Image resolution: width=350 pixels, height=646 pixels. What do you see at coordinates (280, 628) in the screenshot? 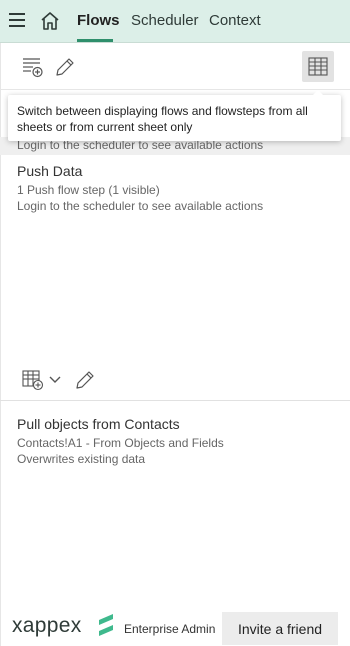
I see `invite-friend-button: Invite a friend` at bounding box center [280, 628].